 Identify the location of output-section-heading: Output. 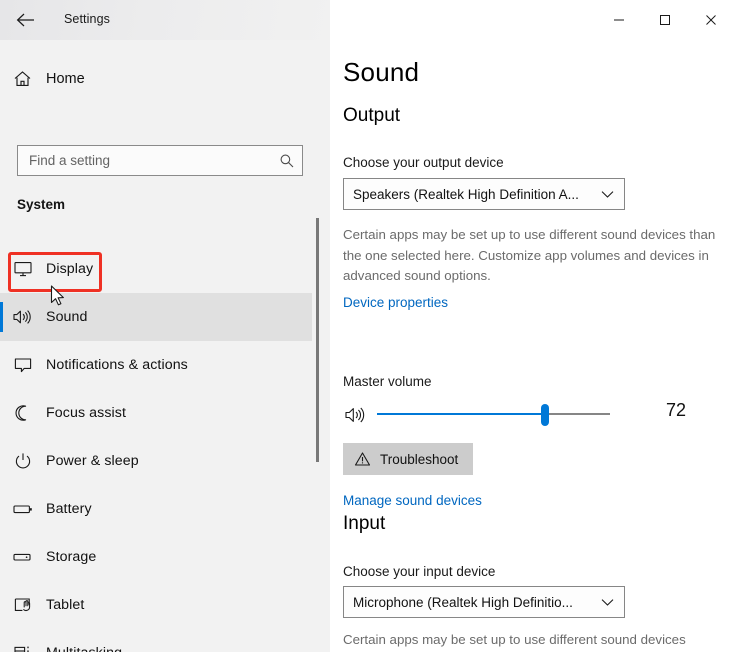
(372, 115).